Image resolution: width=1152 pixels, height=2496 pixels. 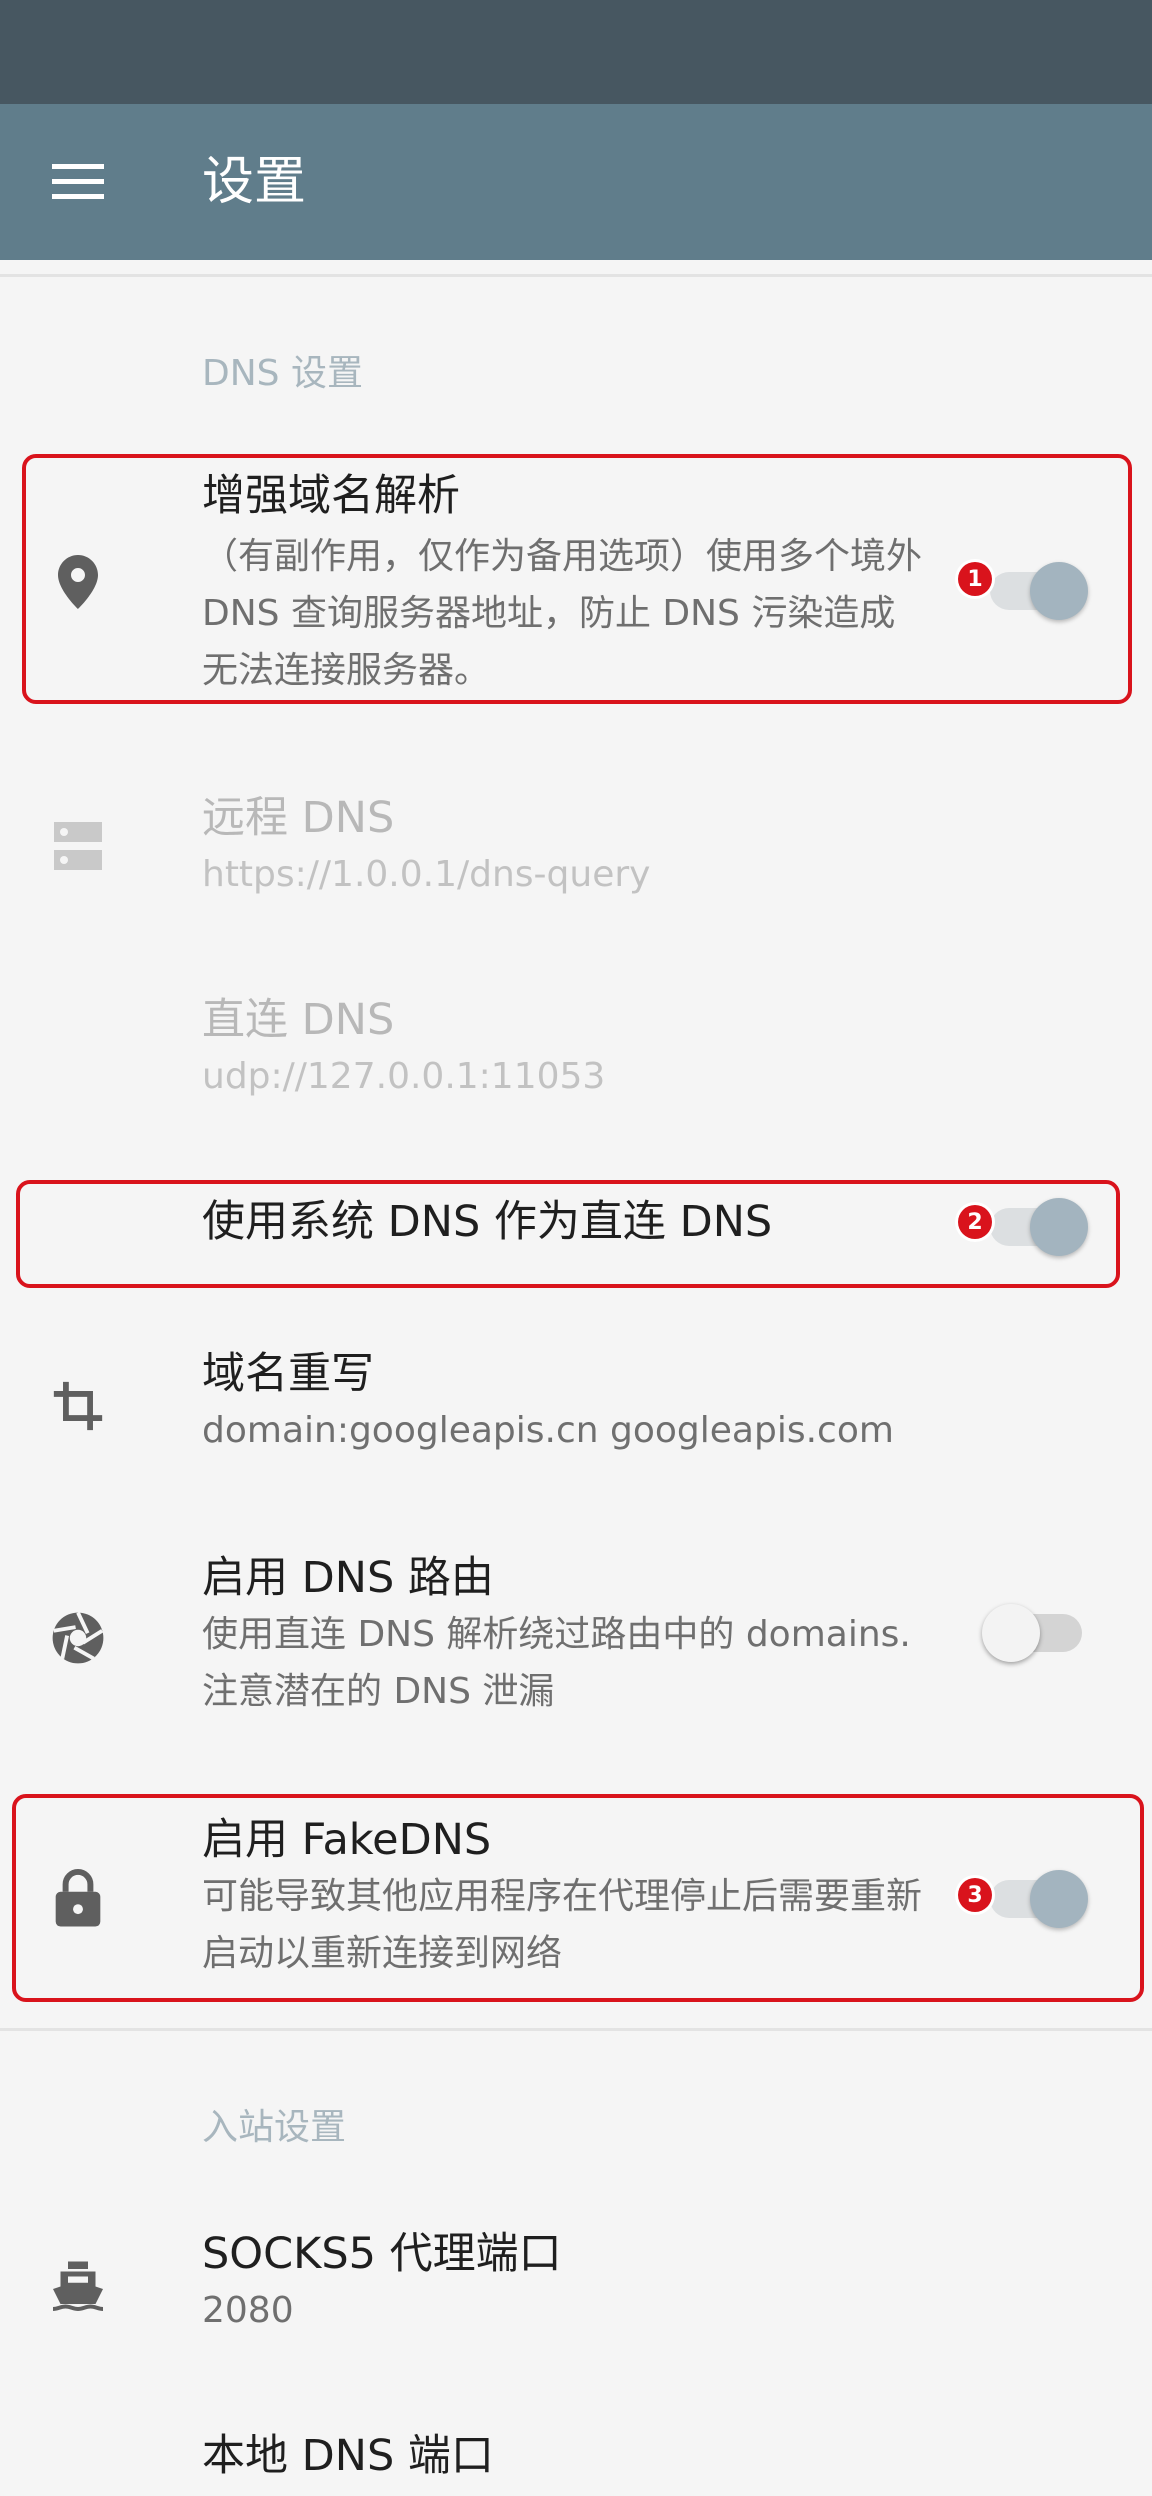 What do you see at coordinates (348, 2456) in the screenshot?
I see `pref-title: 本地 DNS 端口` at bounding box center [348, 2456].